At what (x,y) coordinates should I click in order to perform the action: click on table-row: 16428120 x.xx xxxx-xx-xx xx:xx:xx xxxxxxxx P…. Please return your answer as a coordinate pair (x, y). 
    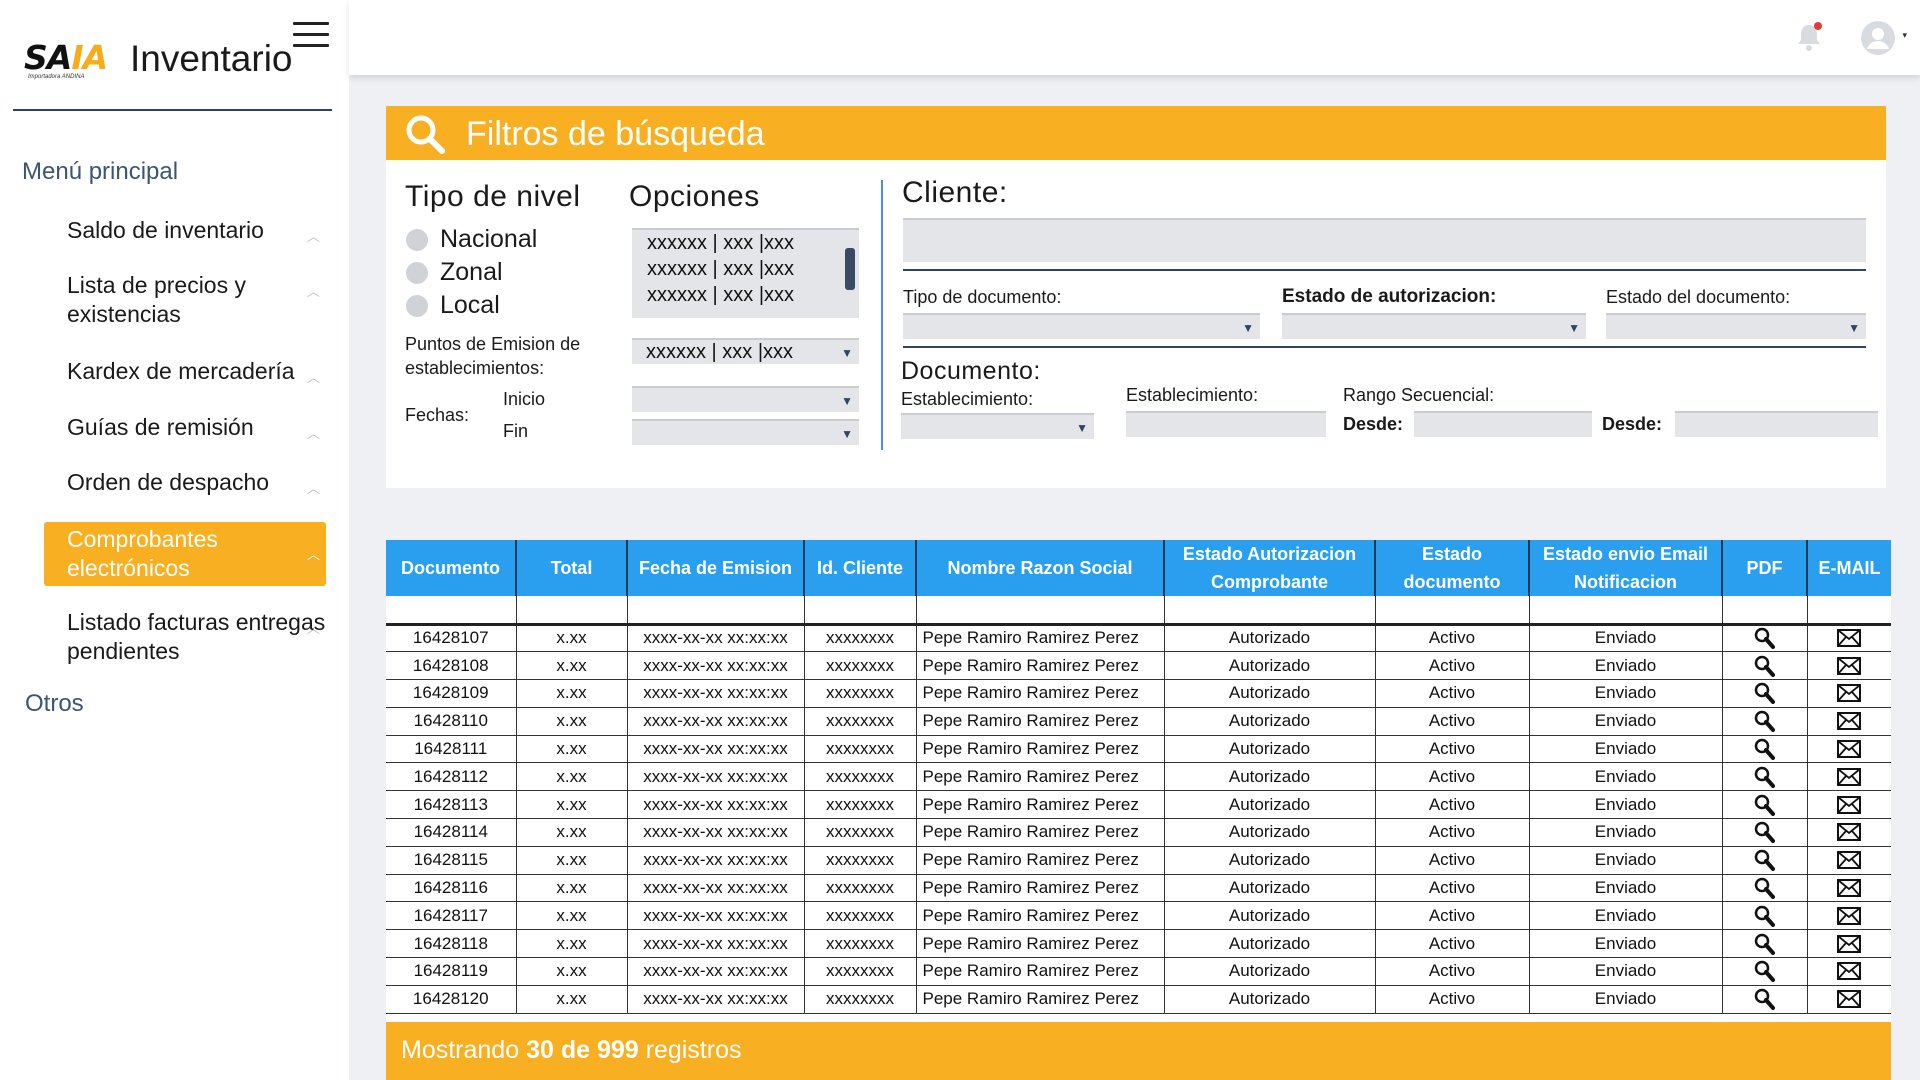
    Looking at the image, I should click on (1138, 999).